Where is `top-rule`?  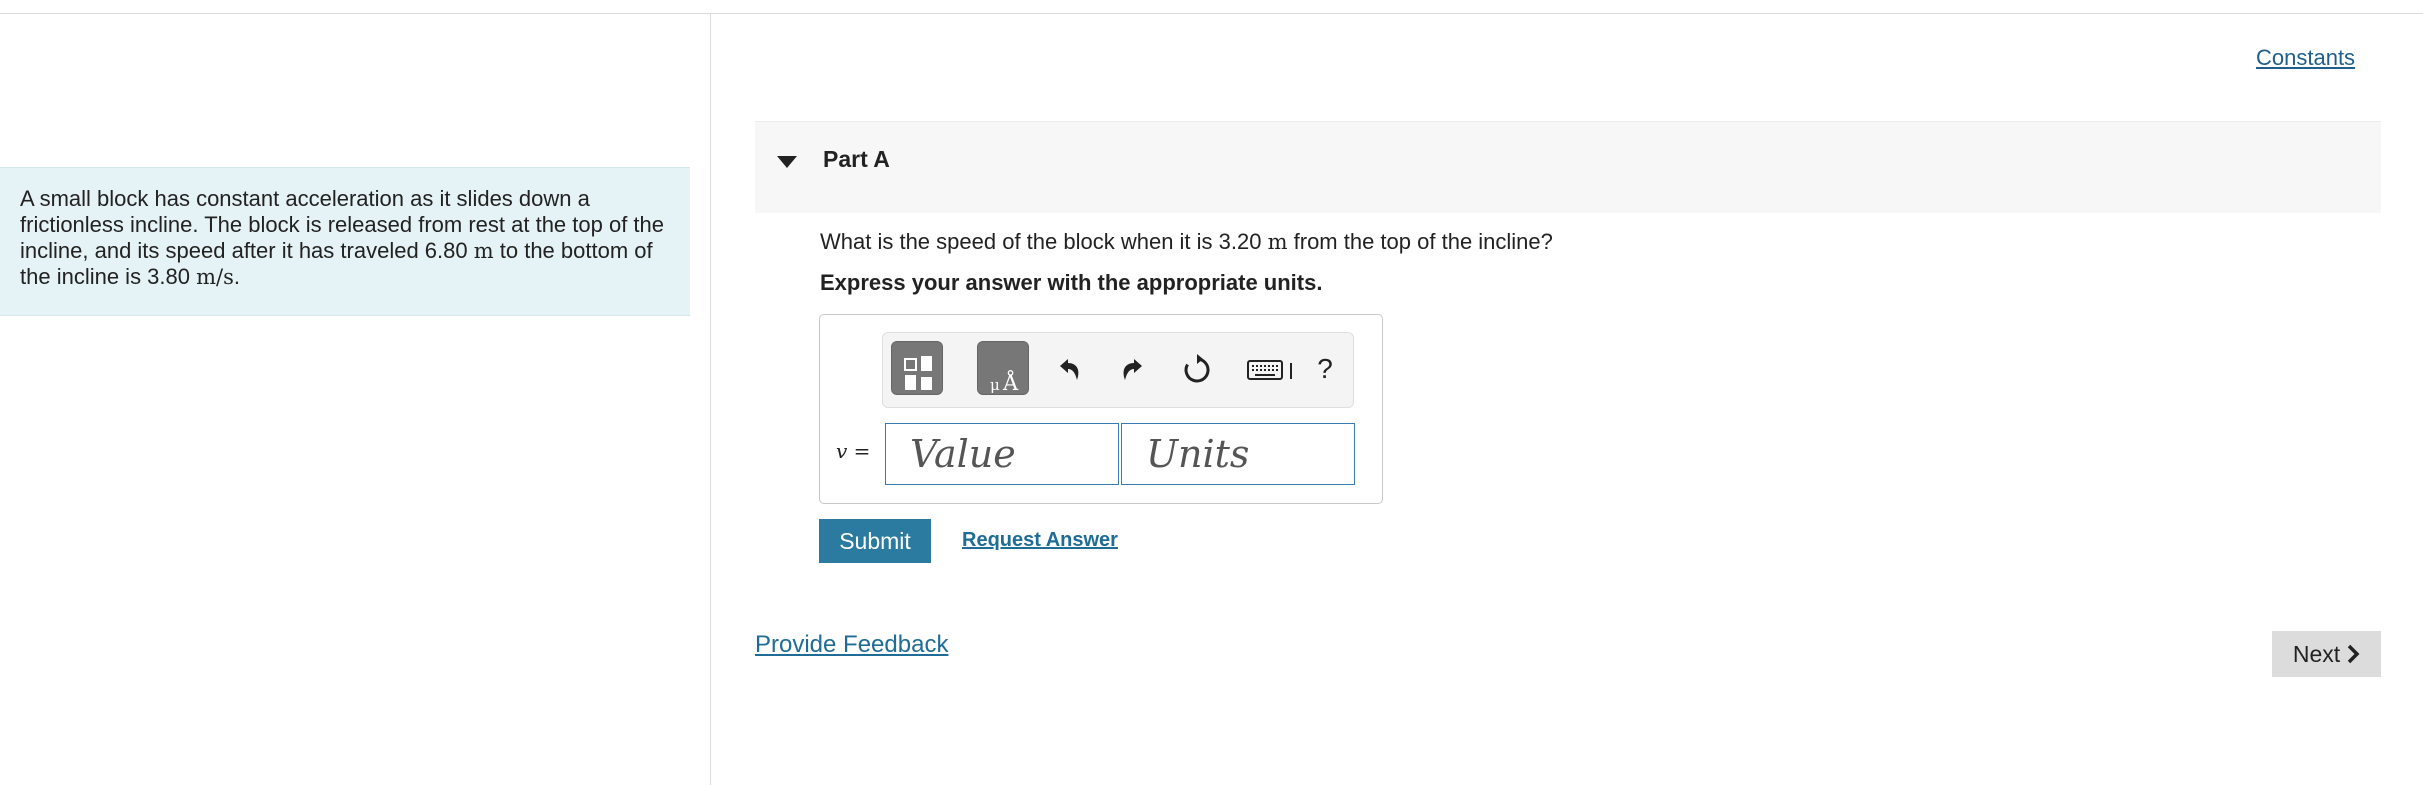 top-rule is located at coordinates (1211, 7).